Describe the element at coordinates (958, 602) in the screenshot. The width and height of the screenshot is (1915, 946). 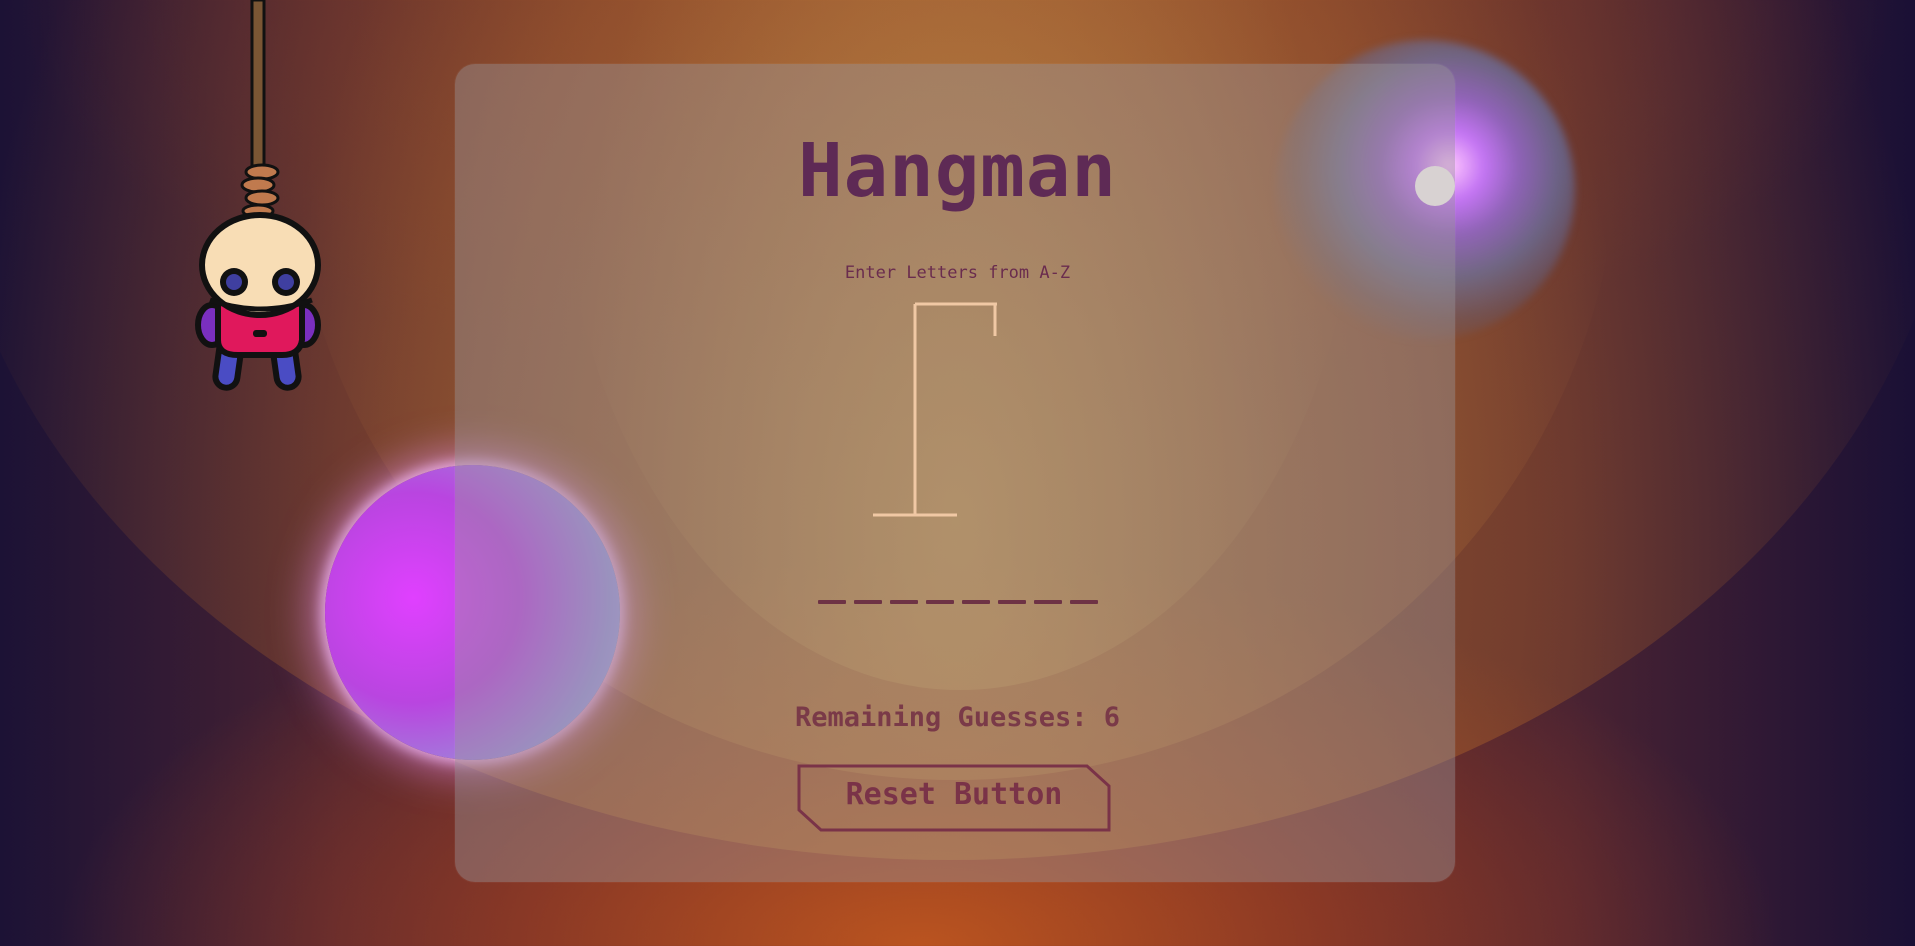
I see `word-slots` at that location.